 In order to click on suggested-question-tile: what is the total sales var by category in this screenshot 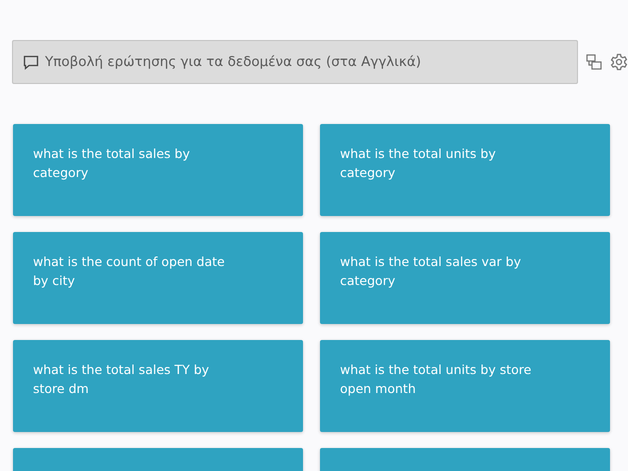, I will do `click(465, 278)`.